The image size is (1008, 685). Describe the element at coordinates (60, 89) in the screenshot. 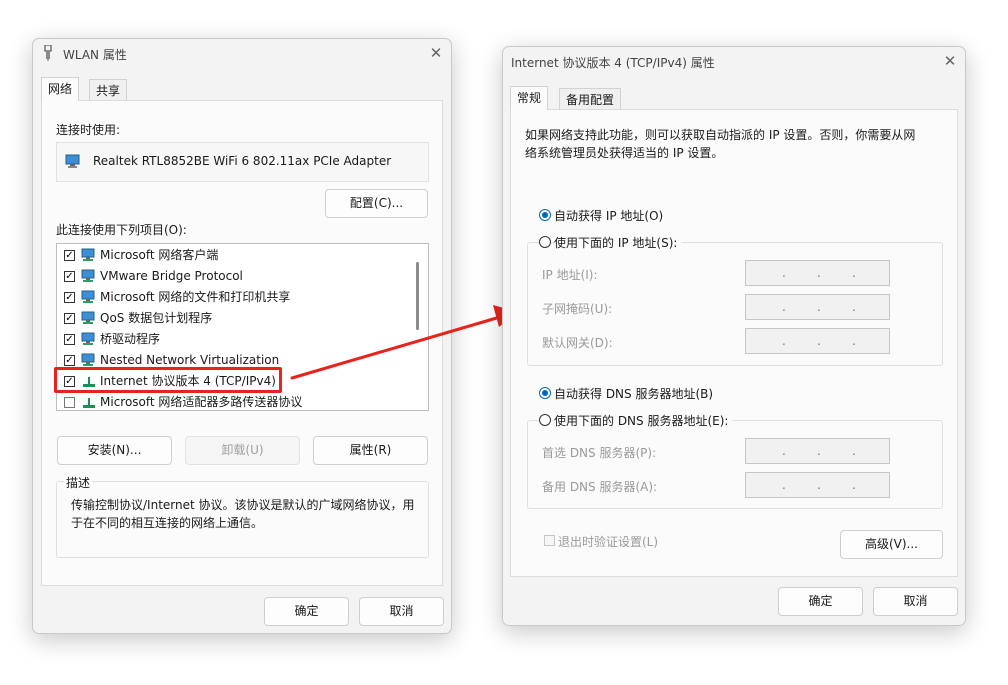

I see `tab-network: 网络` at that location.